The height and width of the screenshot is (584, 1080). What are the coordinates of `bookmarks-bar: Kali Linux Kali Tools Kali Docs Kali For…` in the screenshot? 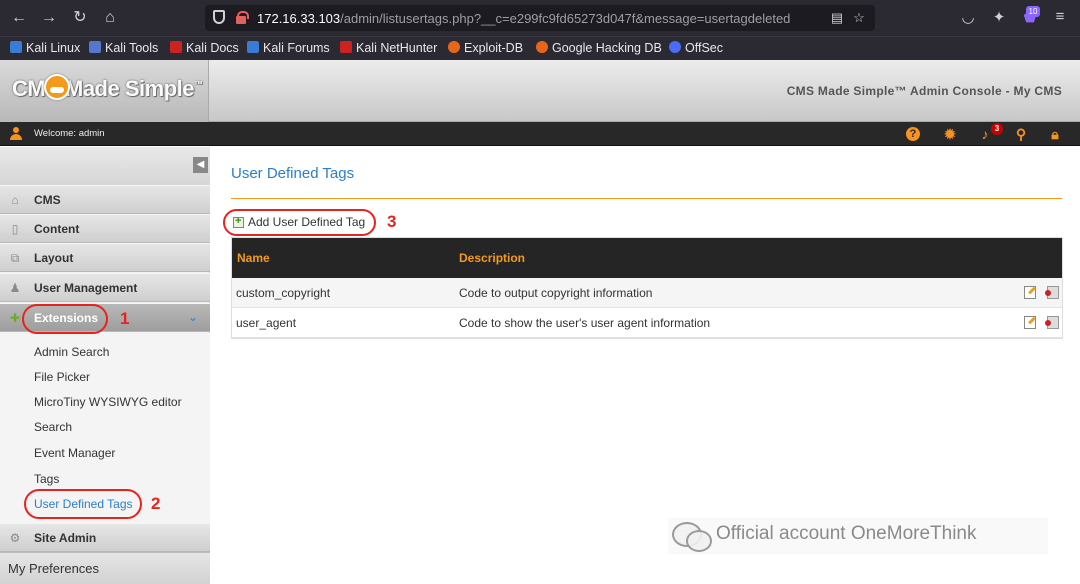 It's located at (540, 48).